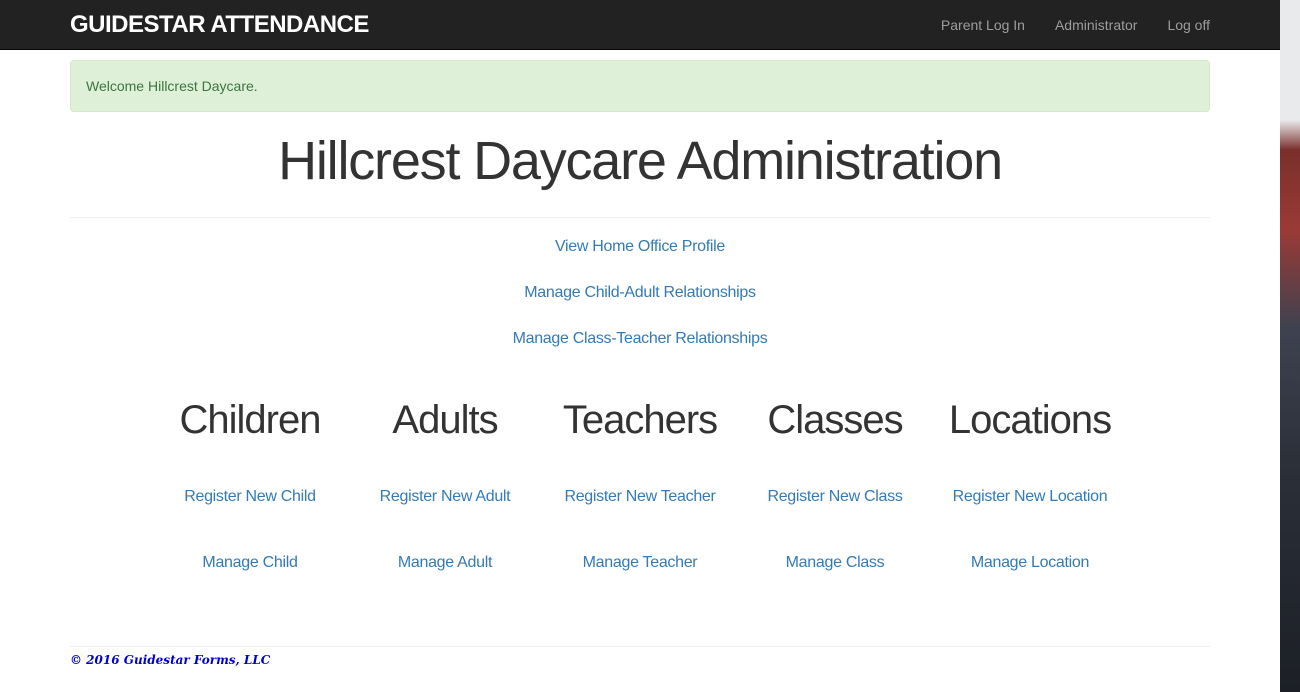  I want to click on register-new-class-link: Register New Class, so click(835, 497).